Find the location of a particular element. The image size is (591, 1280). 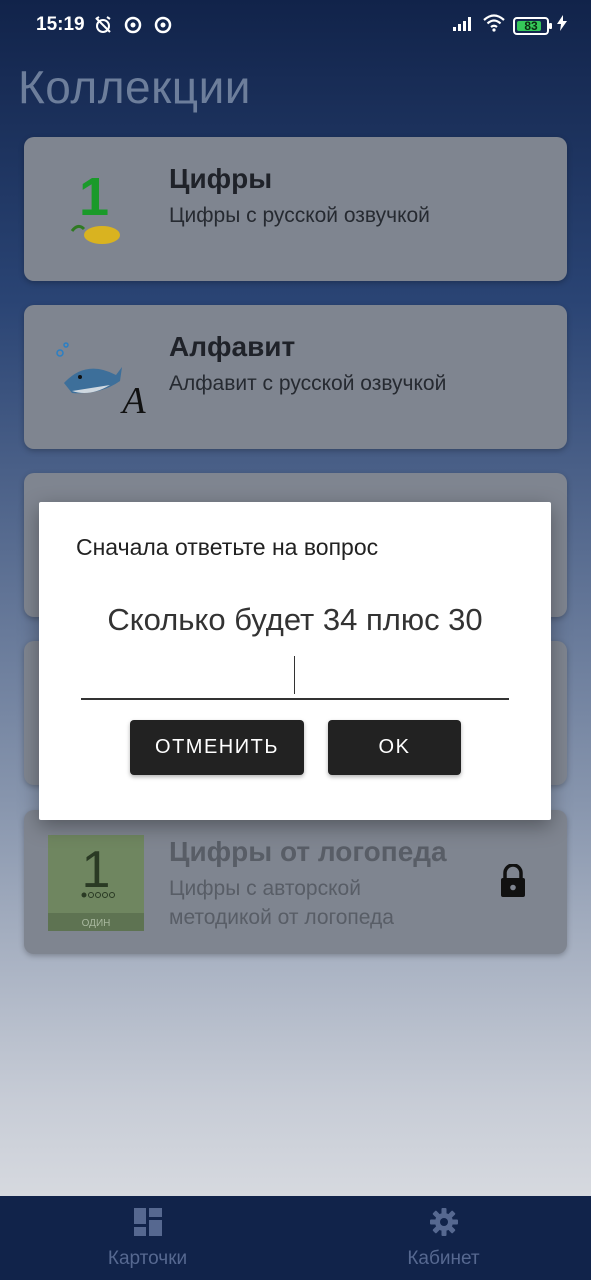

bottom-navigation: Карточки Кабинет is located at coordinates (295, 1238).